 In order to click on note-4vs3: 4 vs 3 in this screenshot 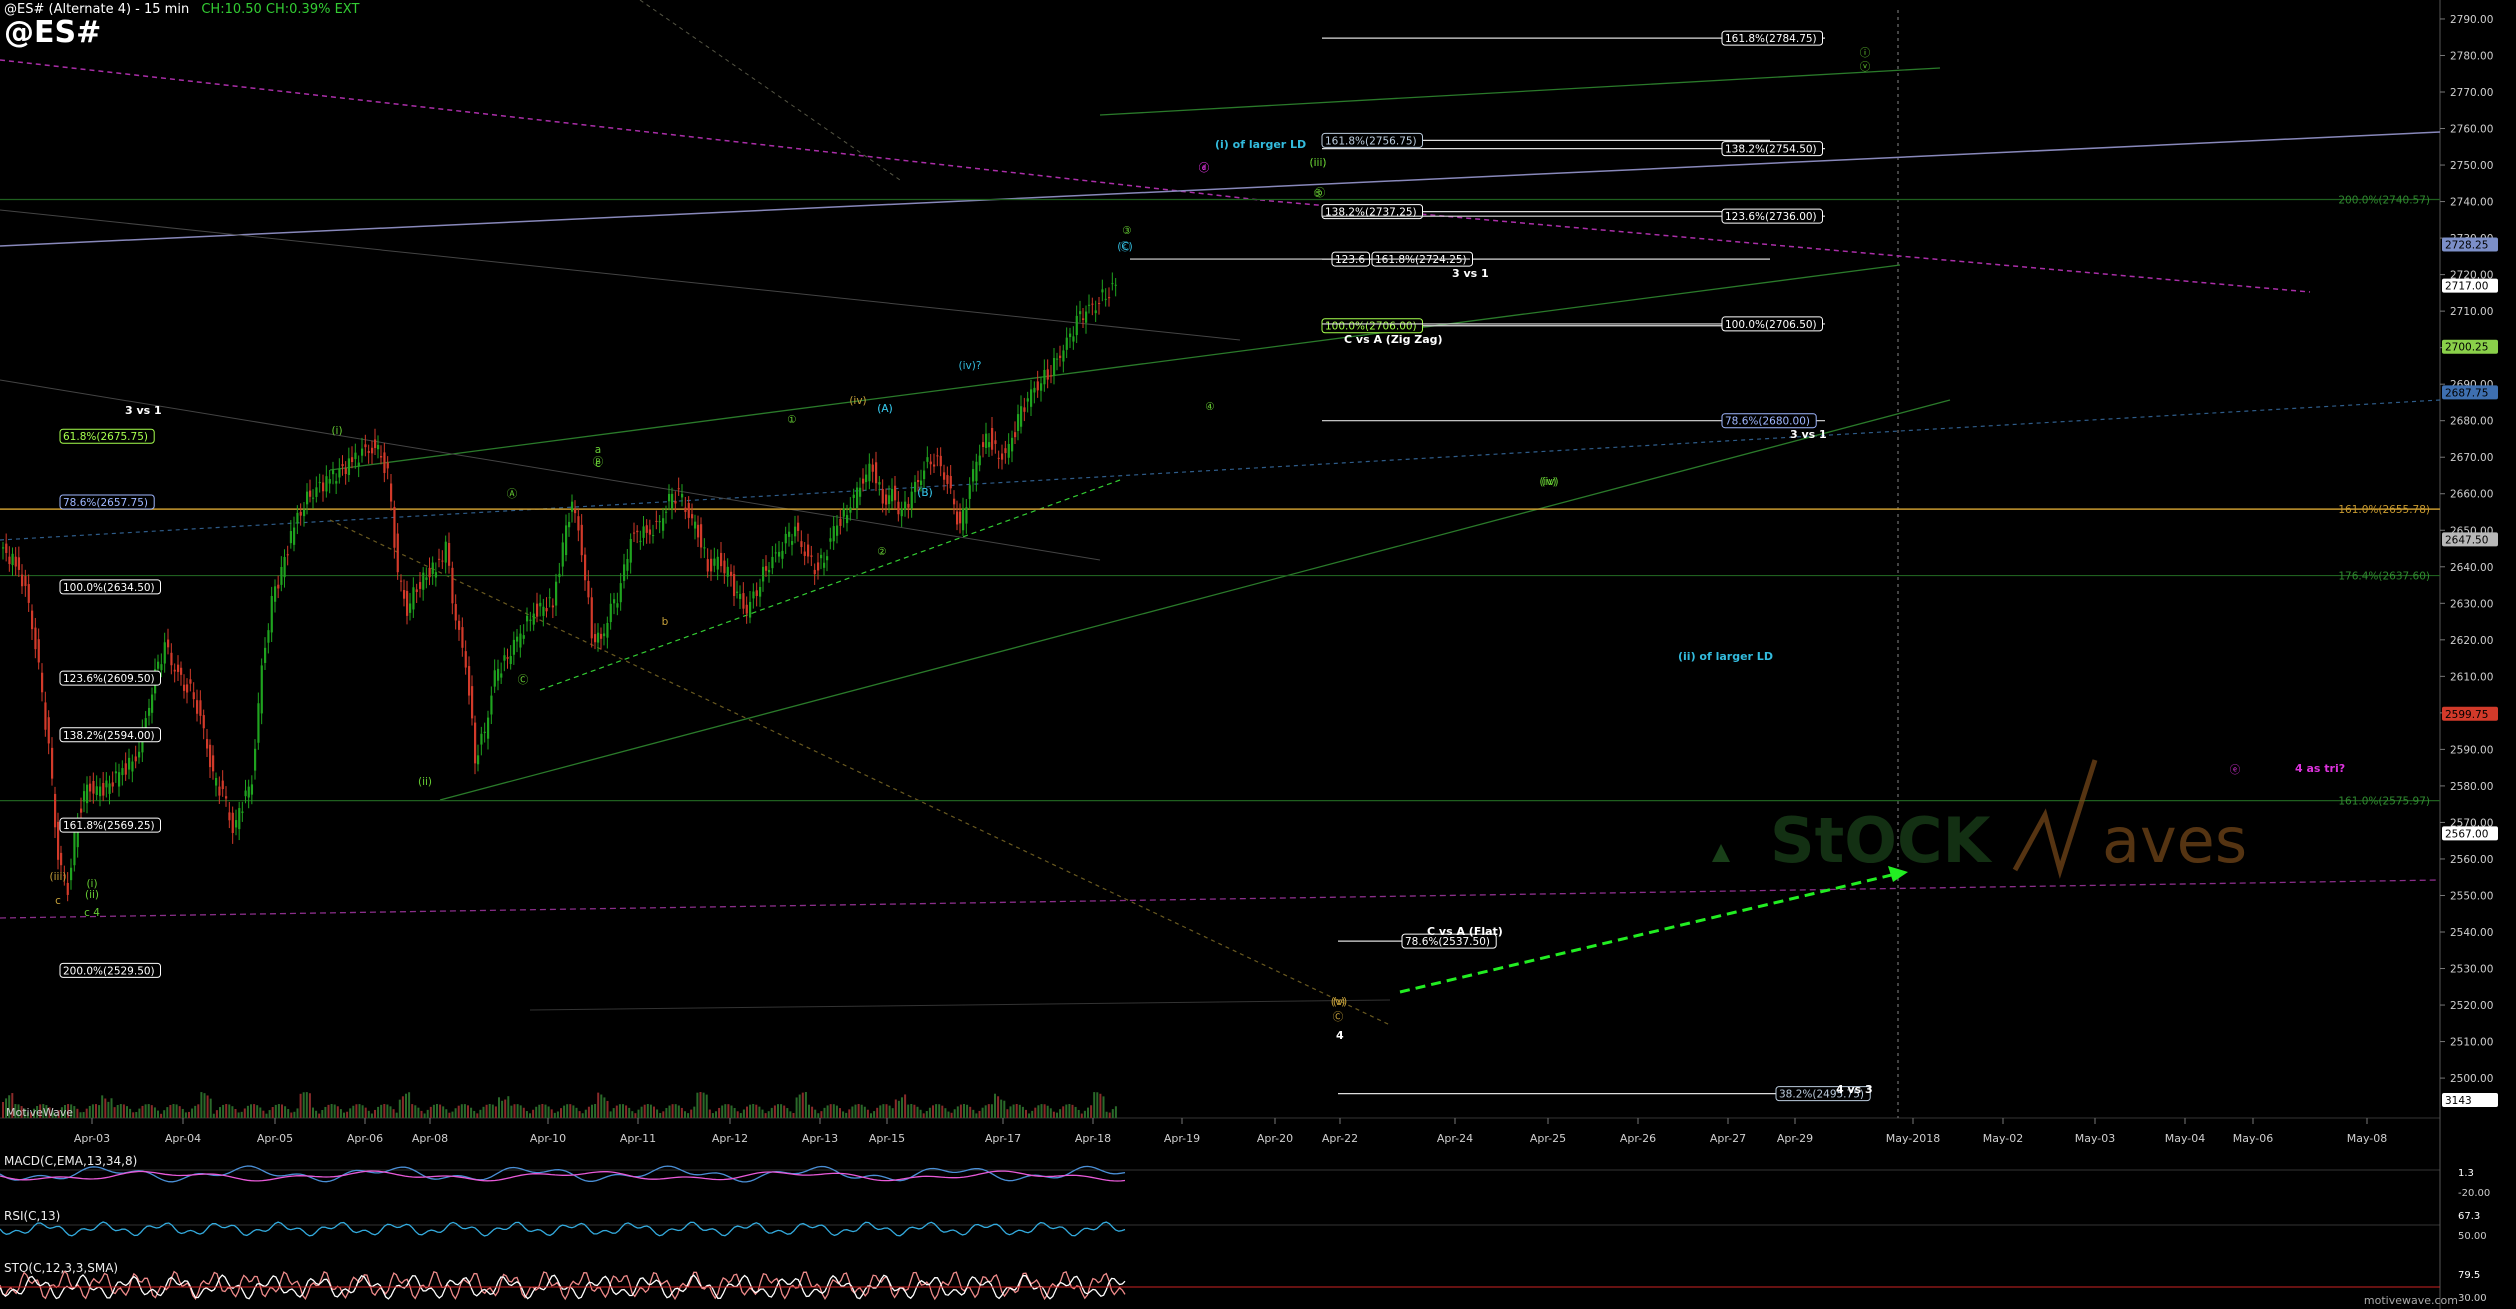, I will do `click(1854, 1089)`.